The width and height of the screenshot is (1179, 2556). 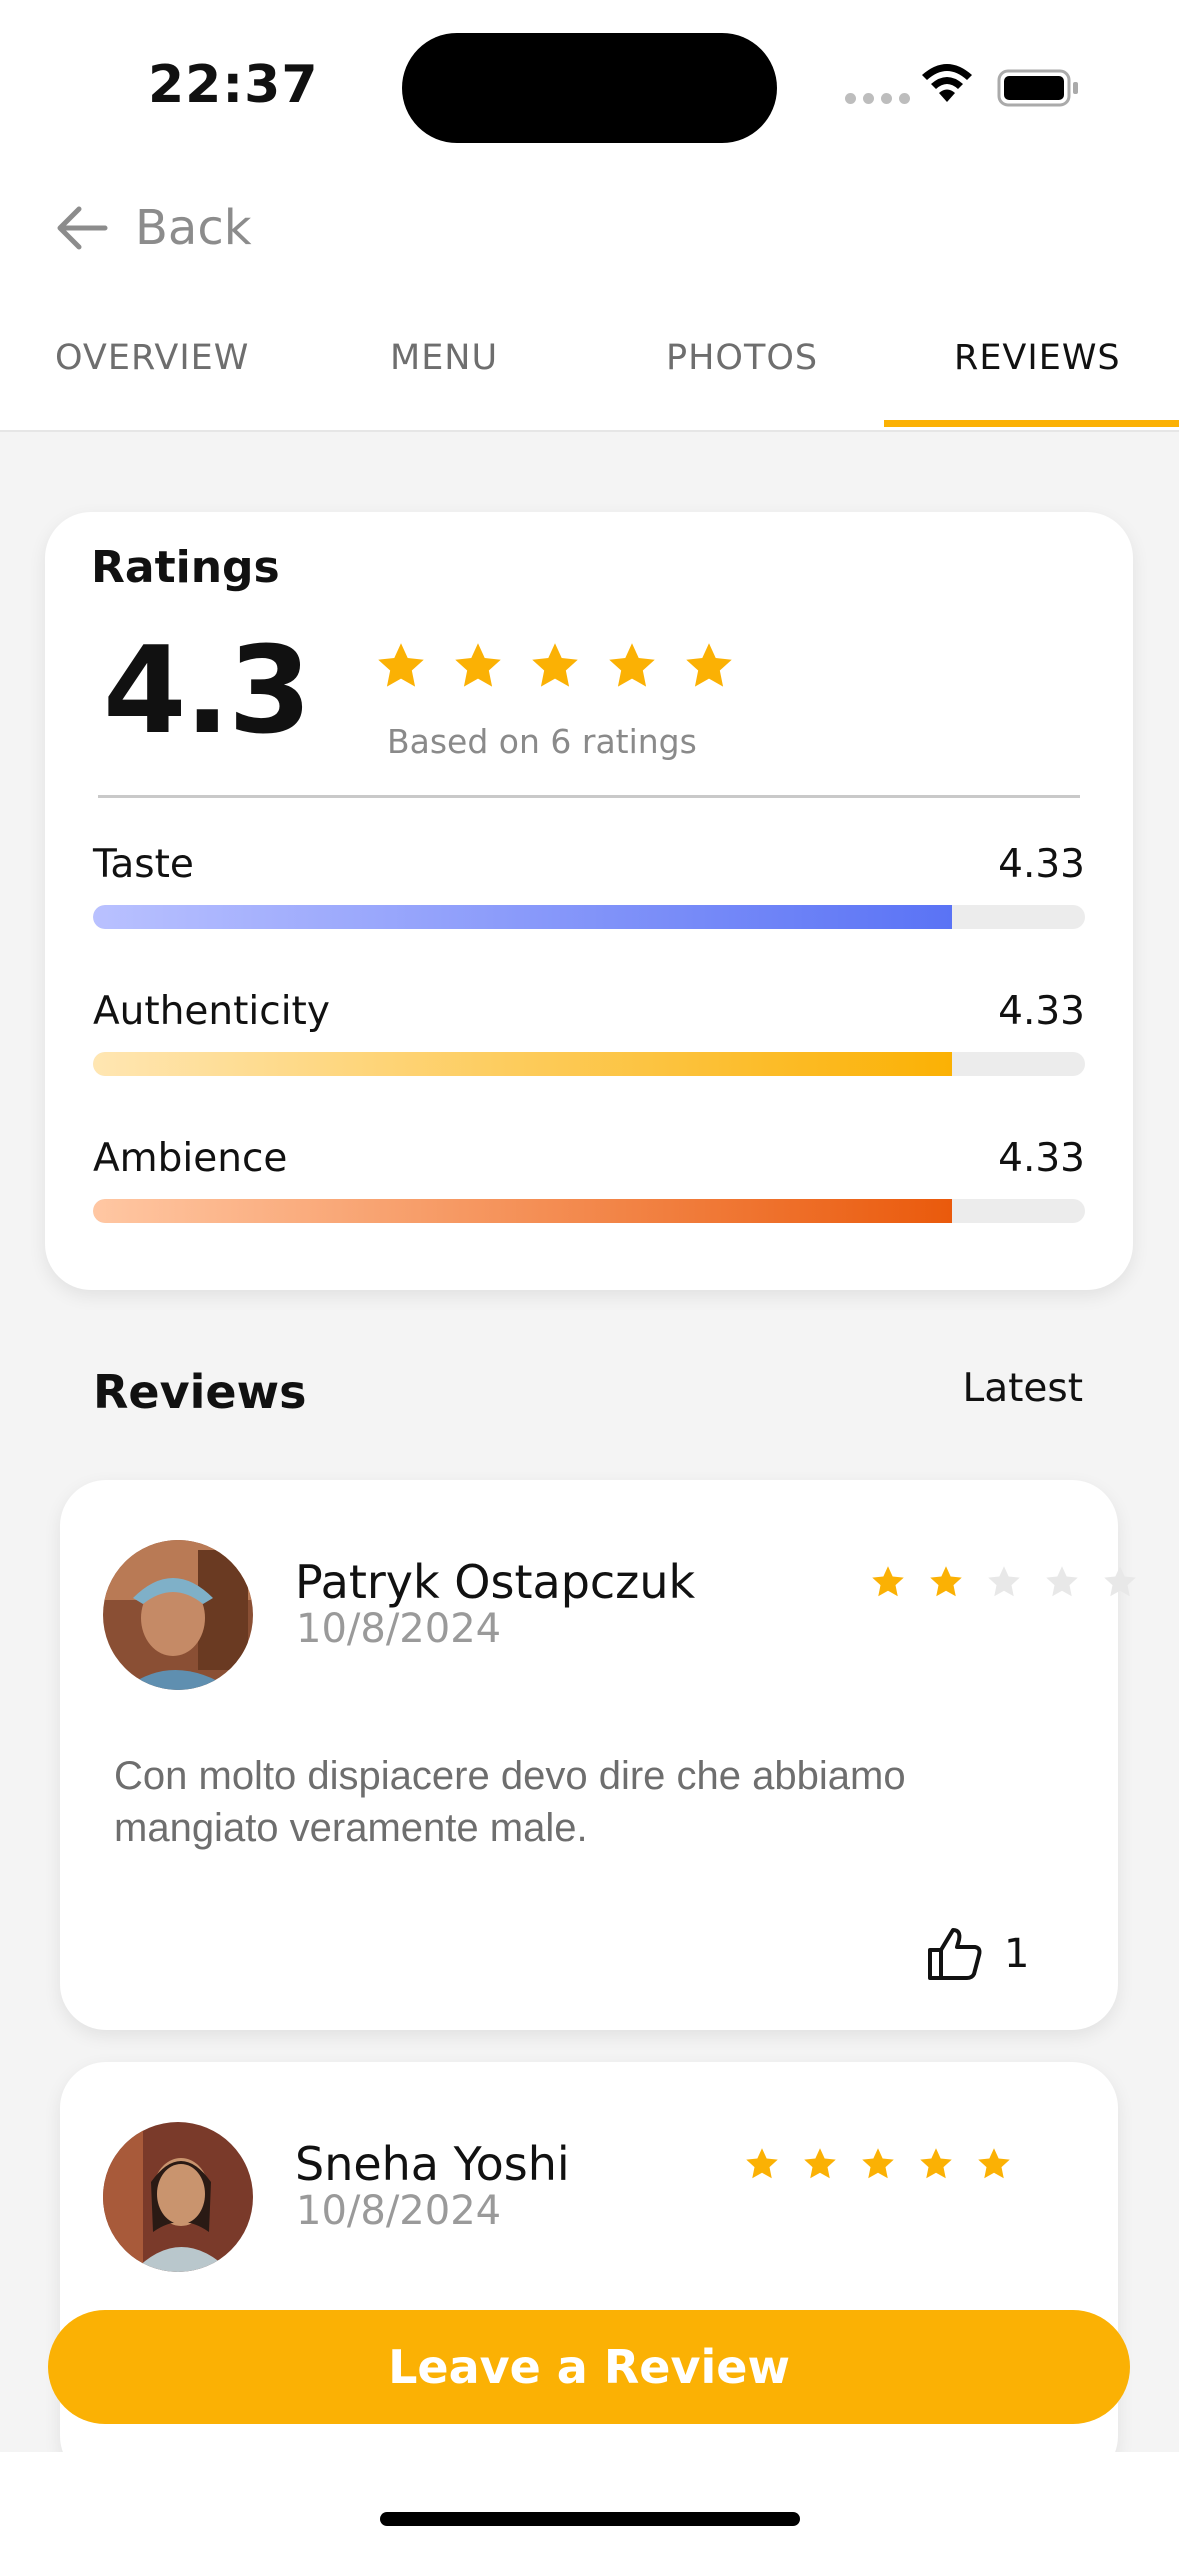 I want to click on overall-stars, so click(x=555, y=666).